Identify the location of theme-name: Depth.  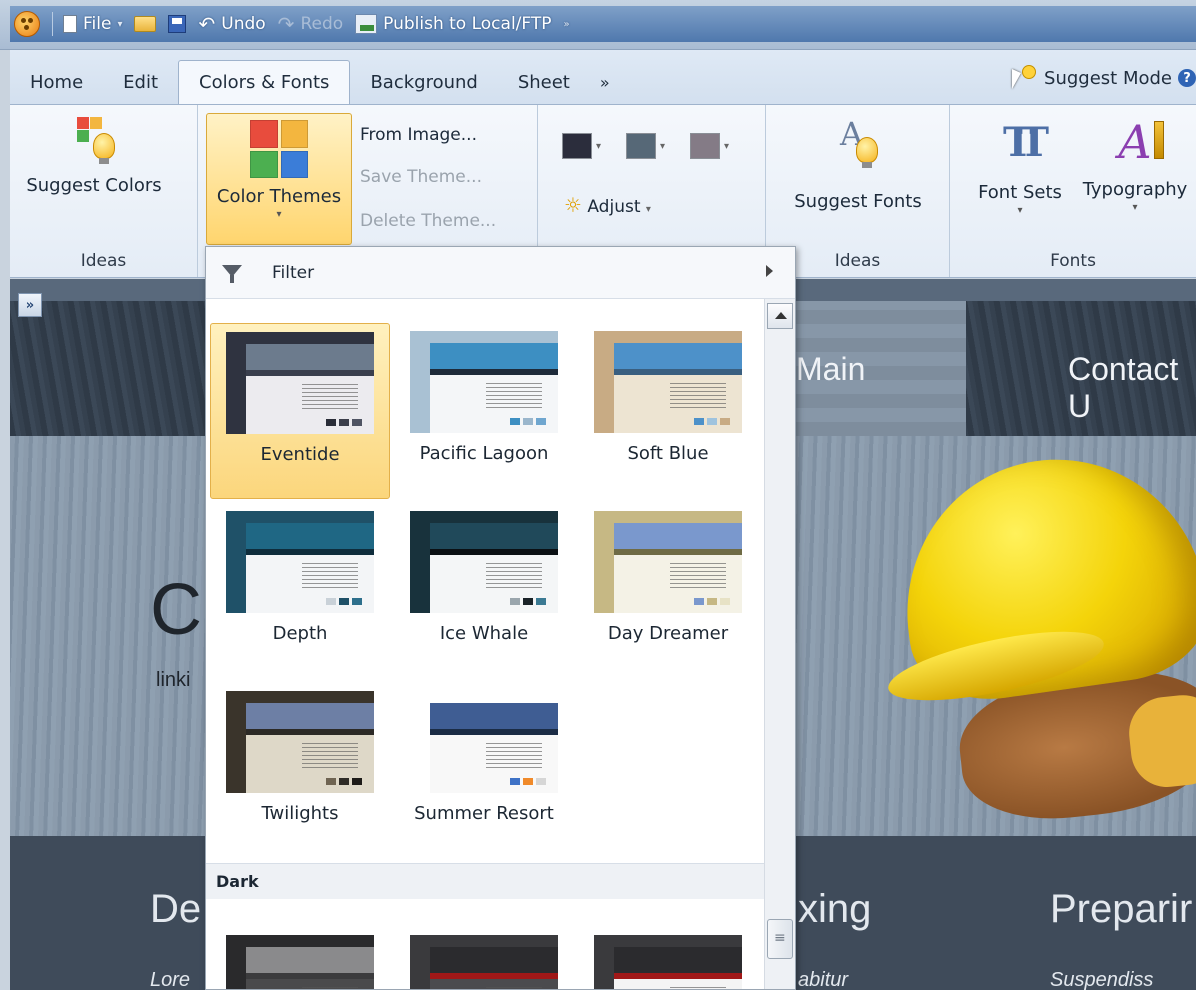
(300, 633).